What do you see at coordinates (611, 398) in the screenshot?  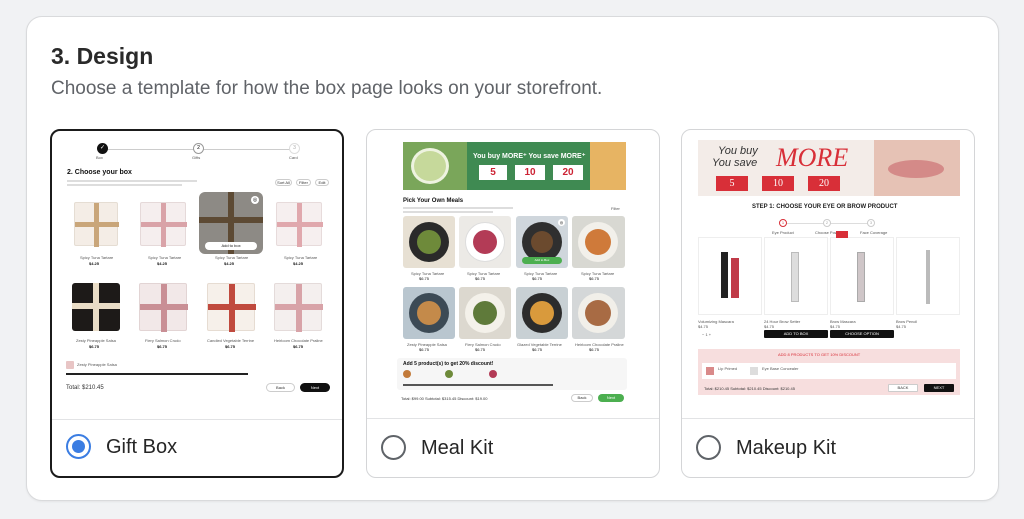 I see `next-button: Next` at bounding box center [611, 398].